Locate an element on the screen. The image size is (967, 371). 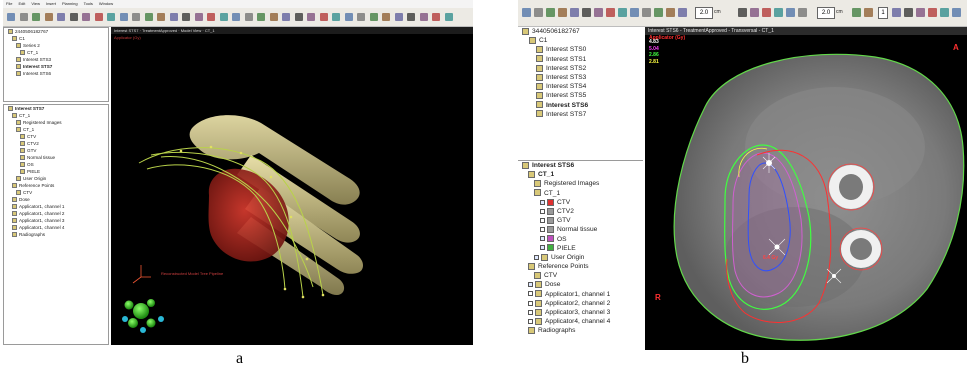
menu-item-insert: Insert is located at coordinates (51, 3).